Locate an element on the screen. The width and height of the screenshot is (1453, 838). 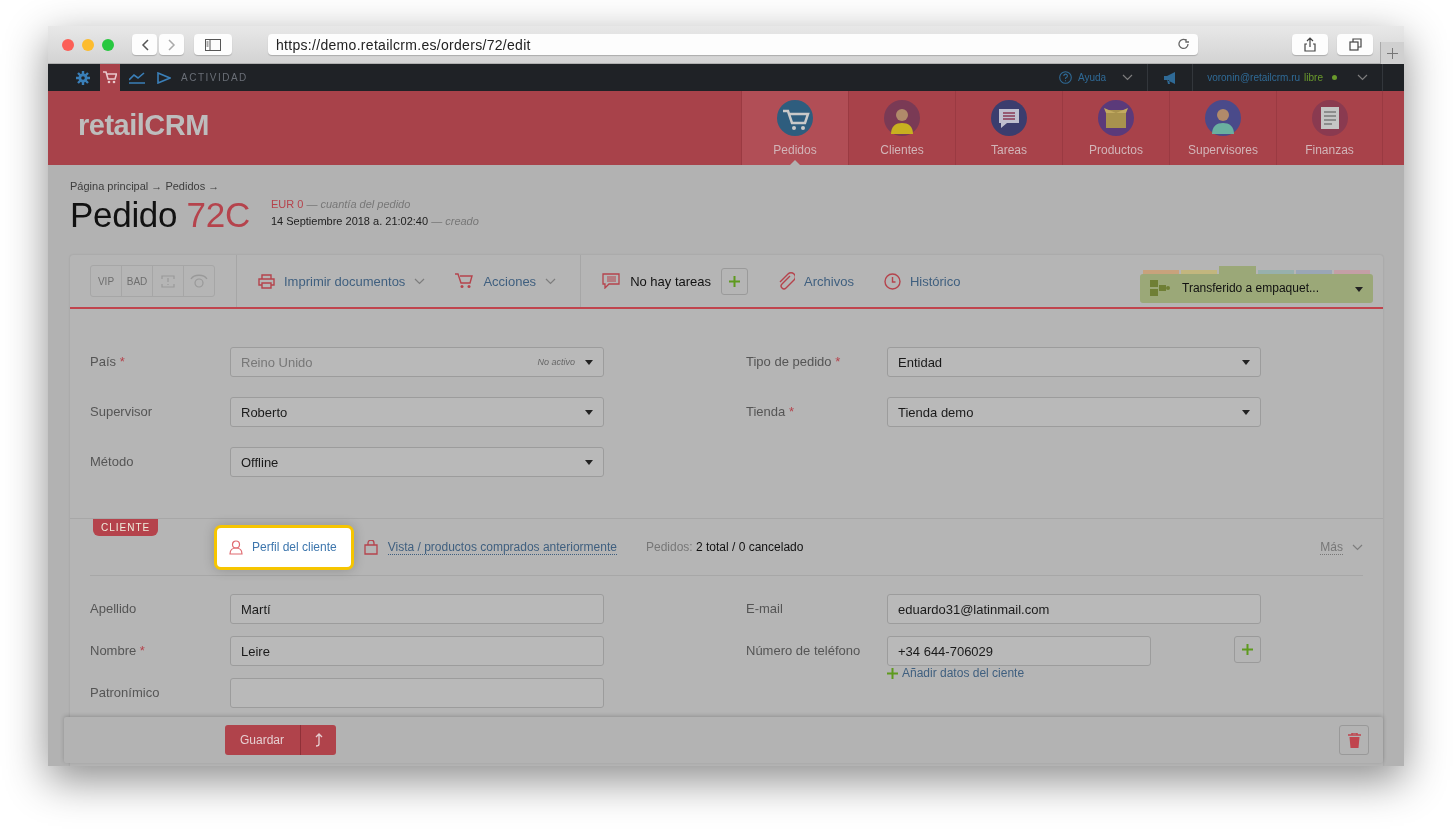
input-field: Leire is located at coordinates (417, 651).